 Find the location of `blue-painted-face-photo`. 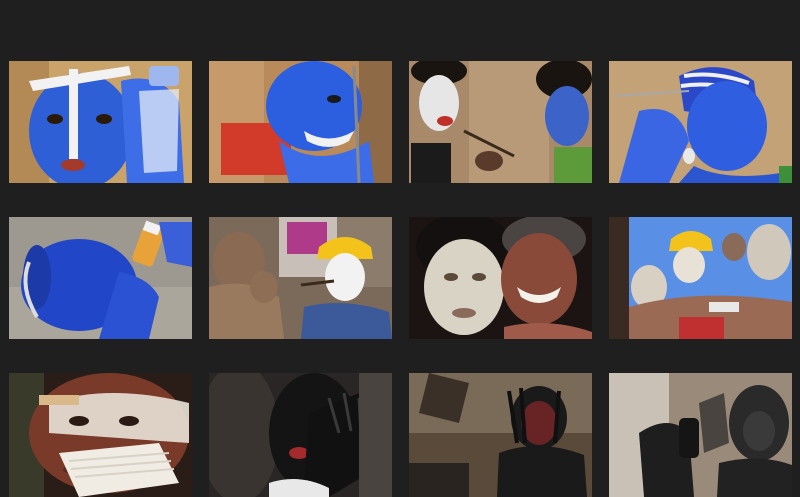

blue-painted-face-photo is located at coordinates (100, 122).